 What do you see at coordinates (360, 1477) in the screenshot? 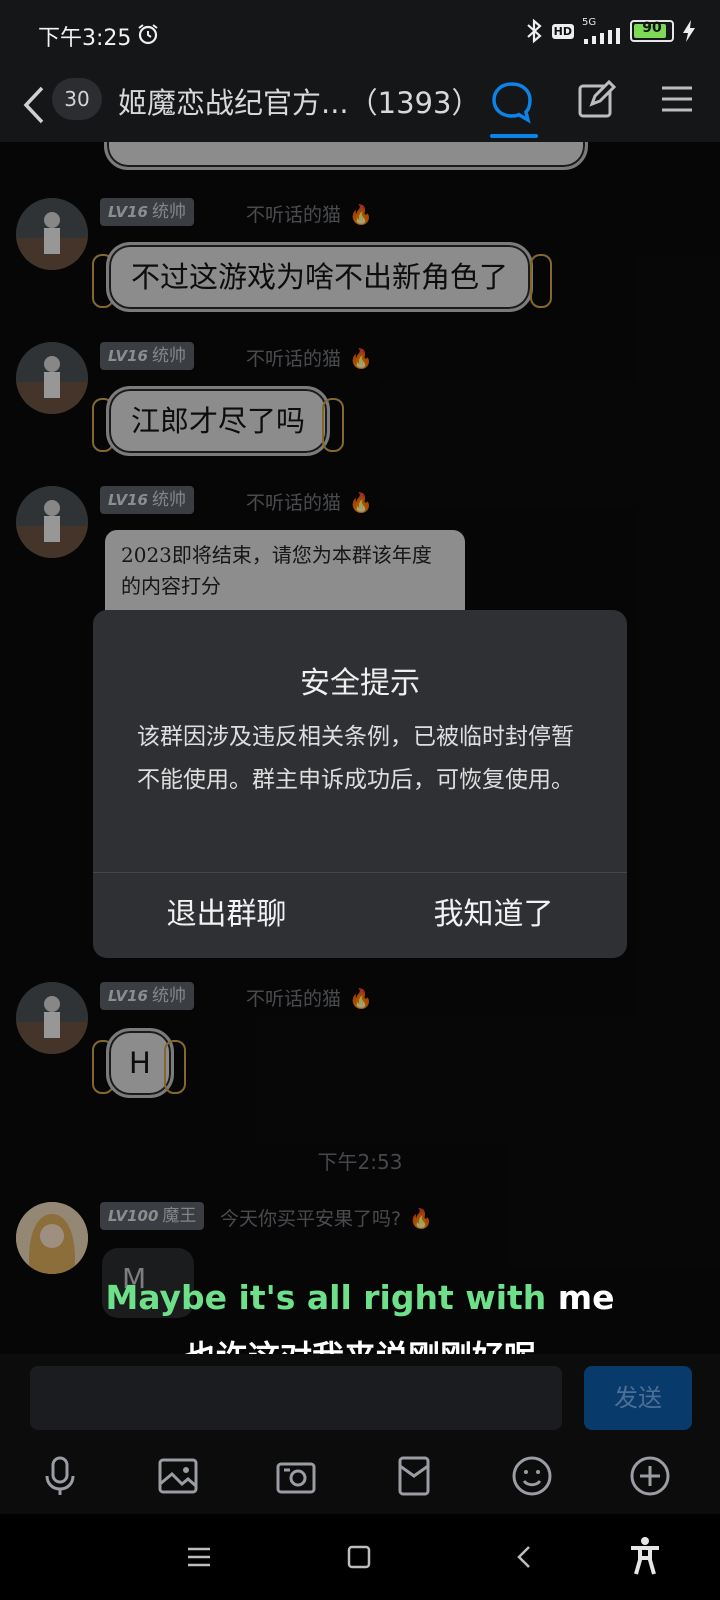
I see `input-toolbar` at bounding box center [360, 1477].